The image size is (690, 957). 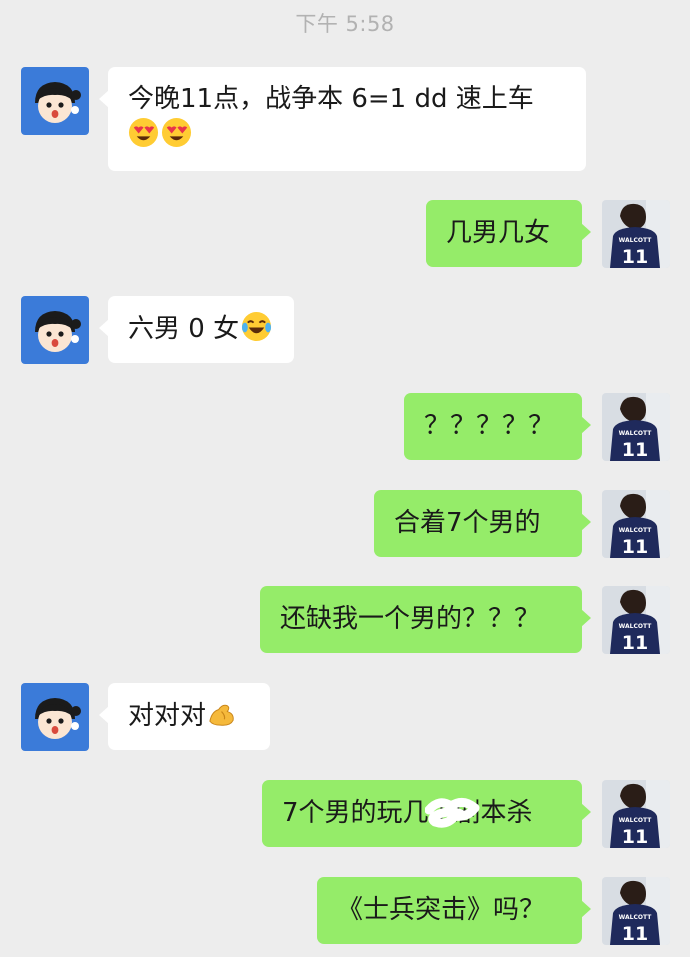 I want to click on message-text: 几男几女, so click(x=498, y=233).